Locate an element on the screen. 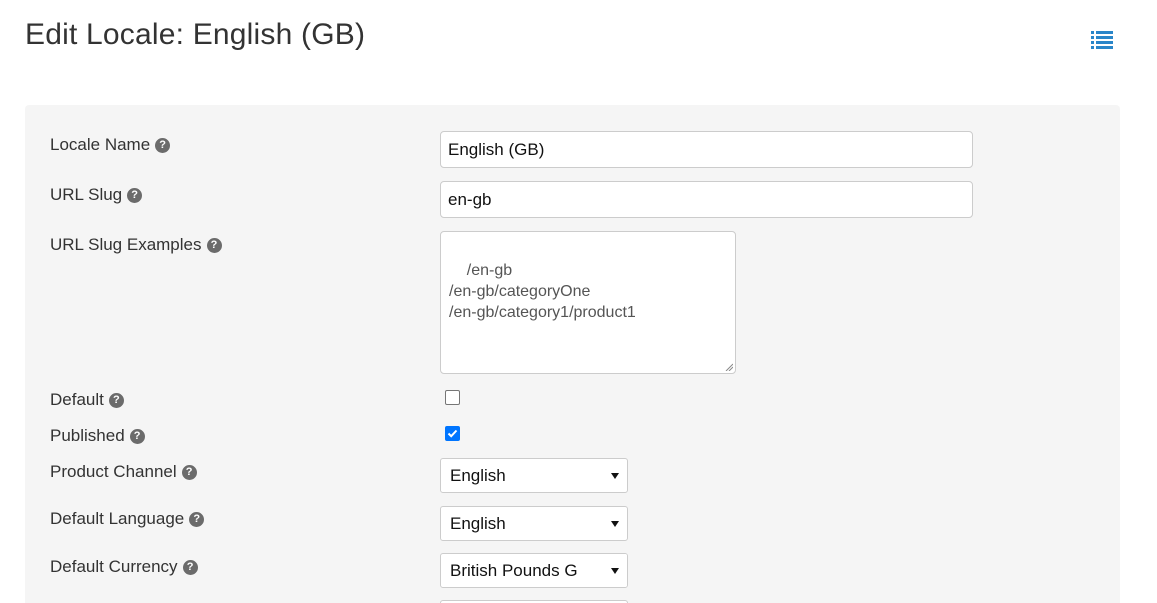 The image size is (1157, 603). page-title: Edit Locale: English (GB) is located at coordinates (195, 34).